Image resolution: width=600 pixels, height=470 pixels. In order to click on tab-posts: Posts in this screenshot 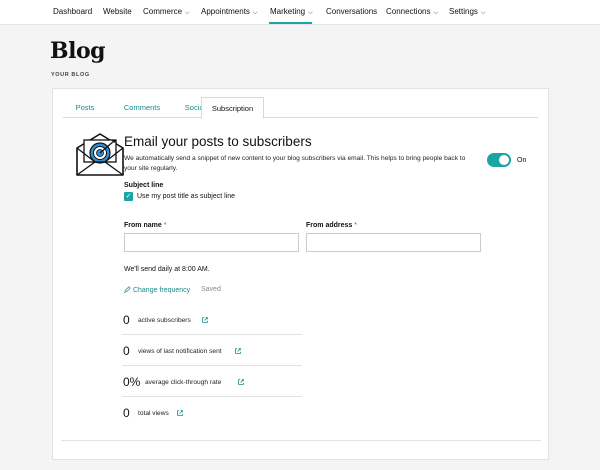, I will do `click(85, 107)`.